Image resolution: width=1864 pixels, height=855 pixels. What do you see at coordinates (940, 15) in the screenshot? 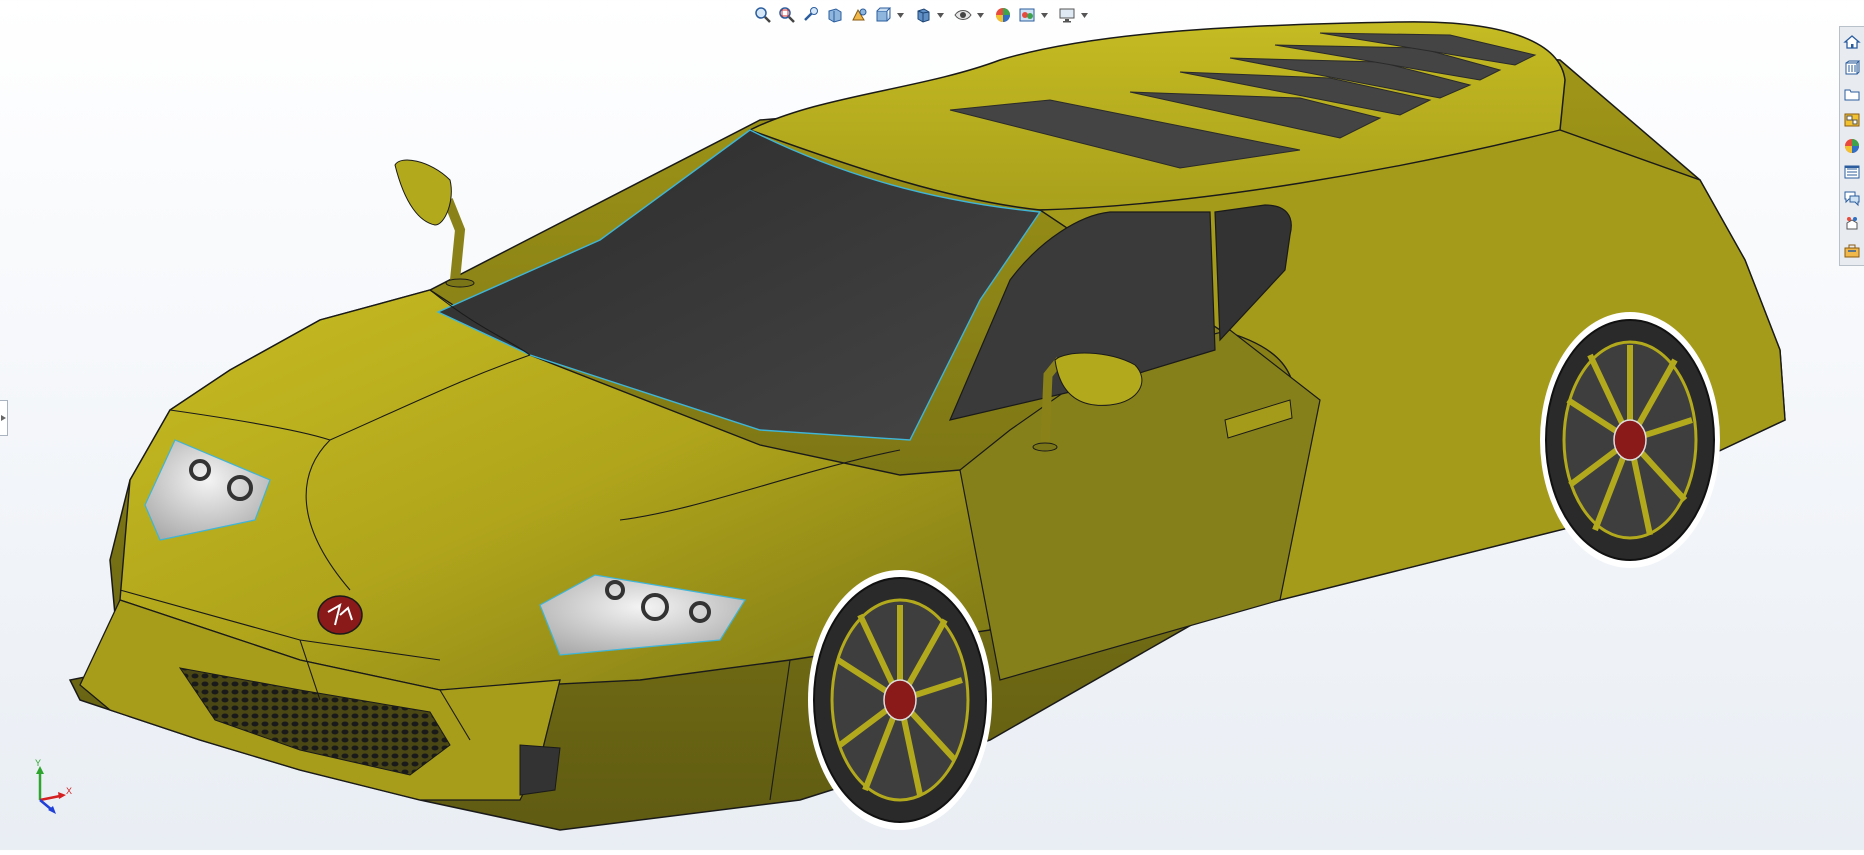
I see `display-style-dropdown-icon` at bounding box center [940, 15].